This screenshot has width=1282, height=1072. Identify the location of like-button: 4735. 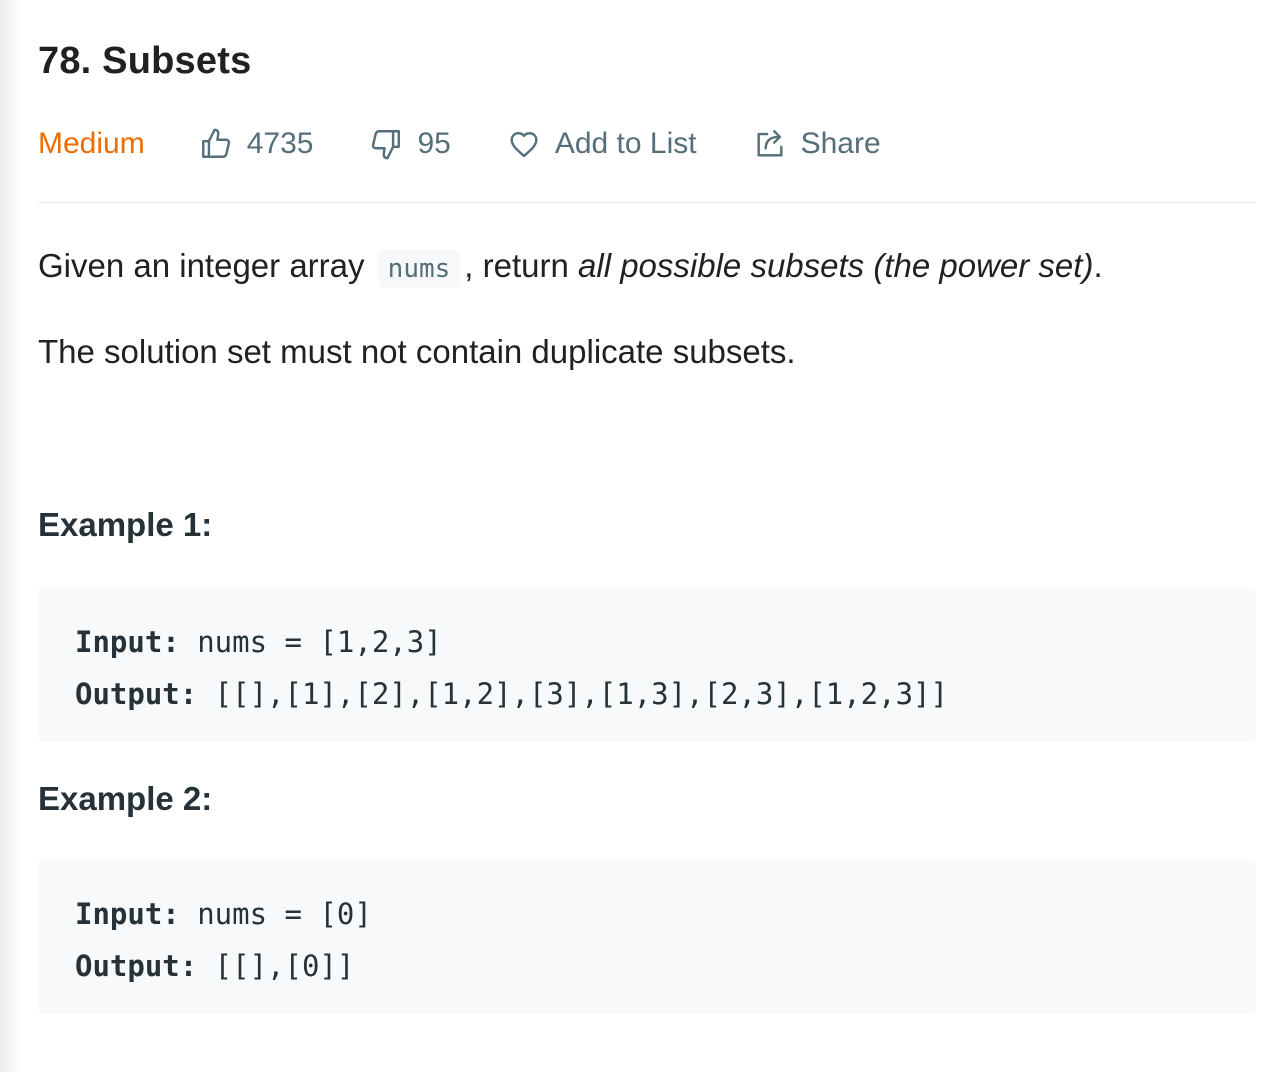
(256, 144).